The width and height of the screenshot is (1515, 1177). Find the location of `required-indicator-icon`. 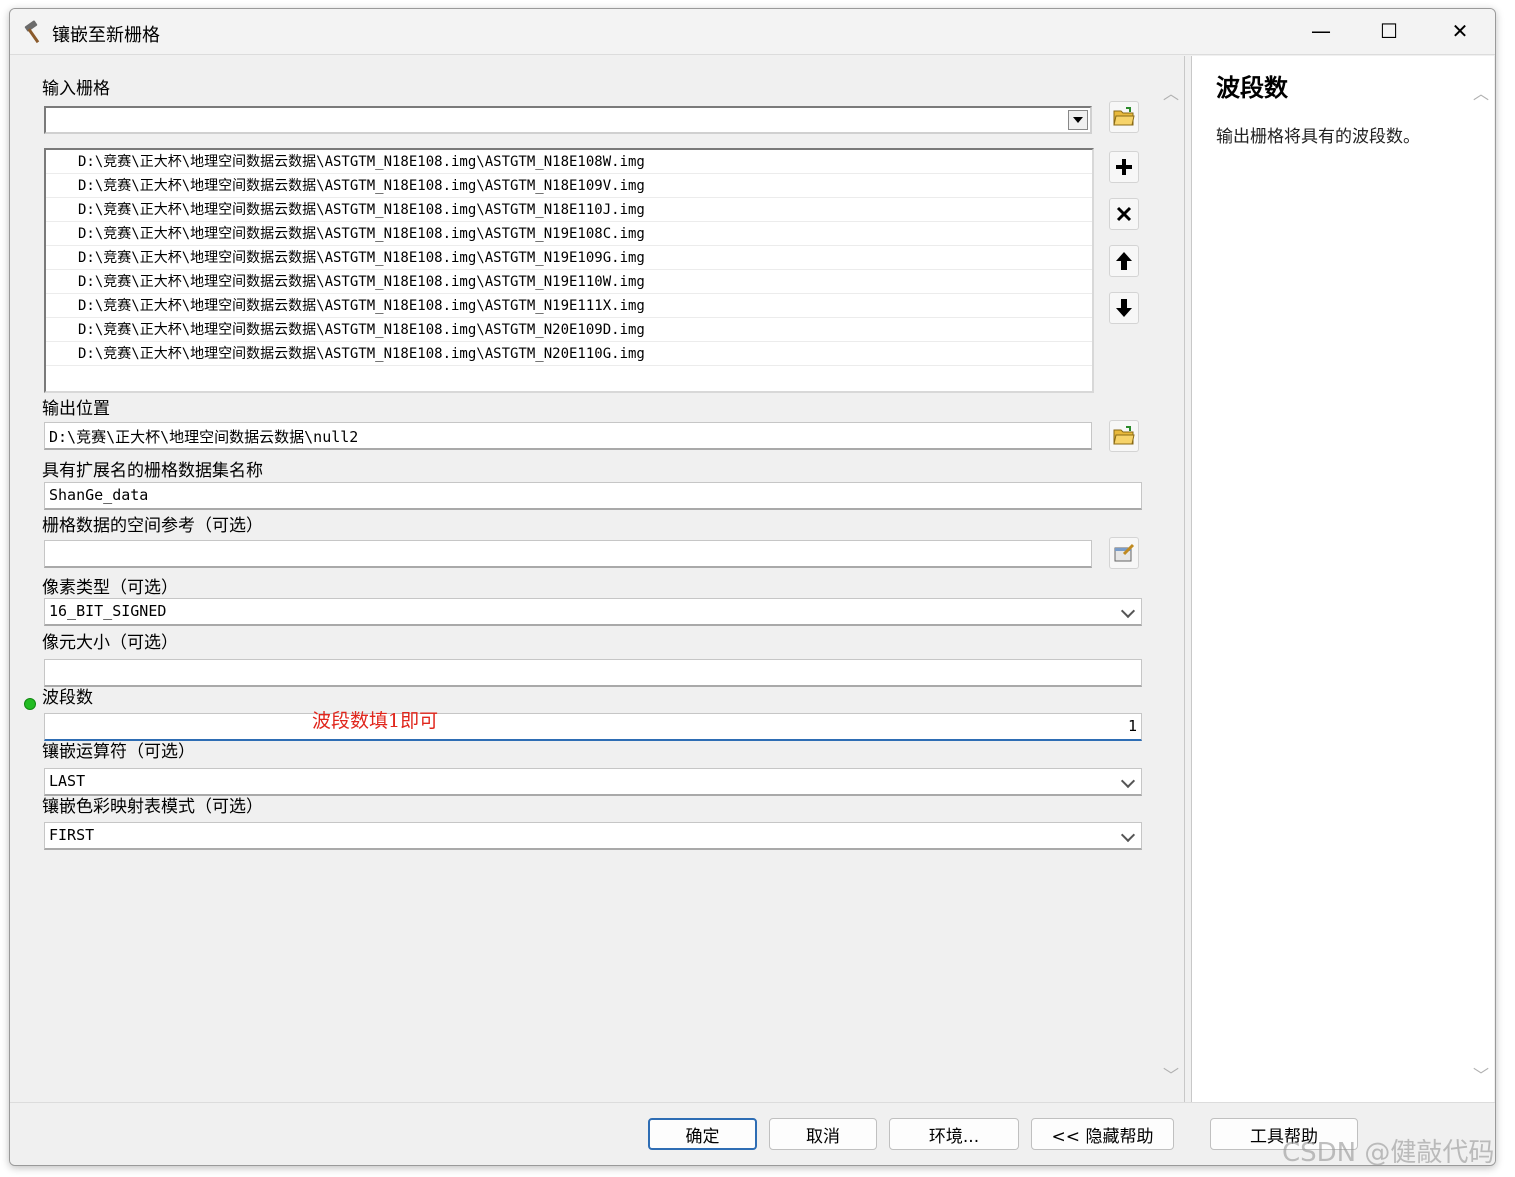

required-indicator-icon is located at coordinates (30, 704).